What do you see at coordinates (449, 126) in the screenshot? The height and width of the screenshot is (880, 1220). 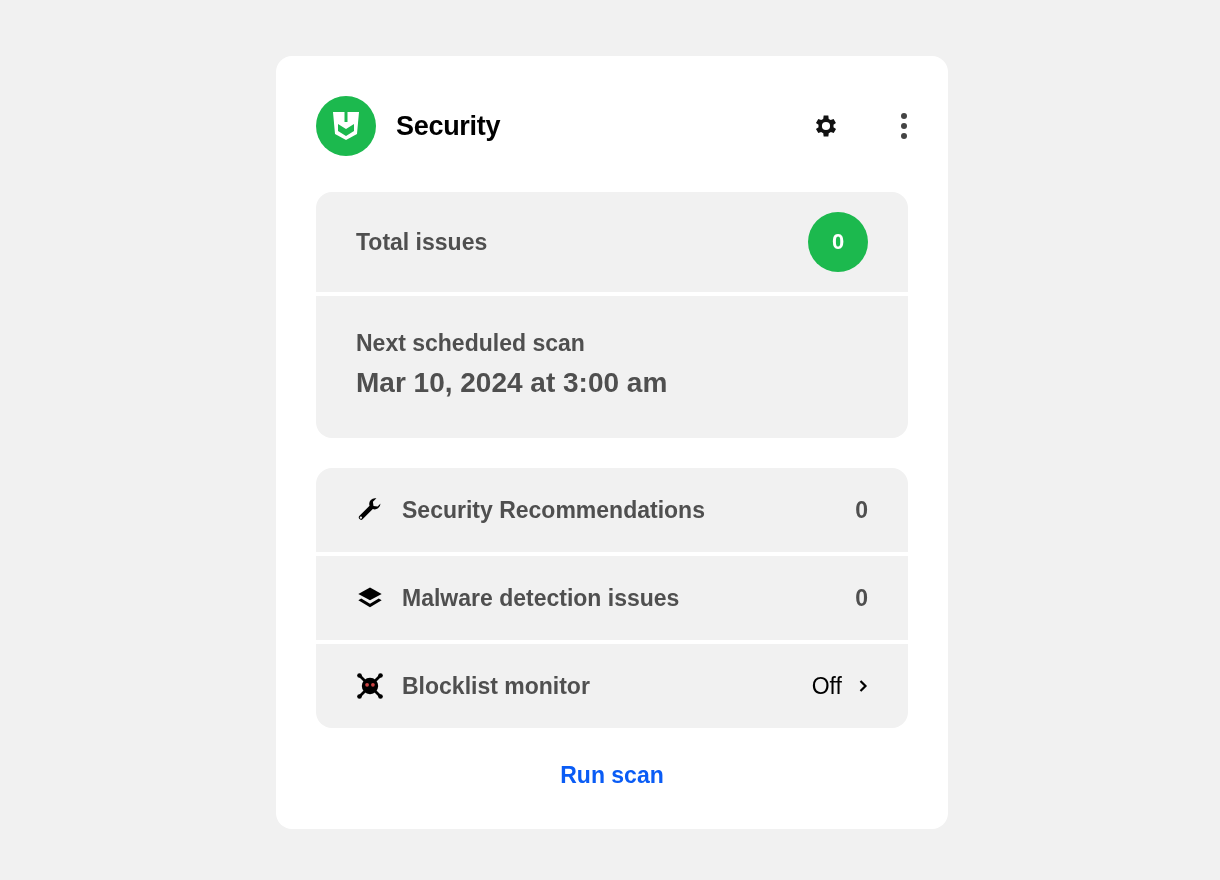 I see `widget-title: Security` at bounding box center [449, 126].